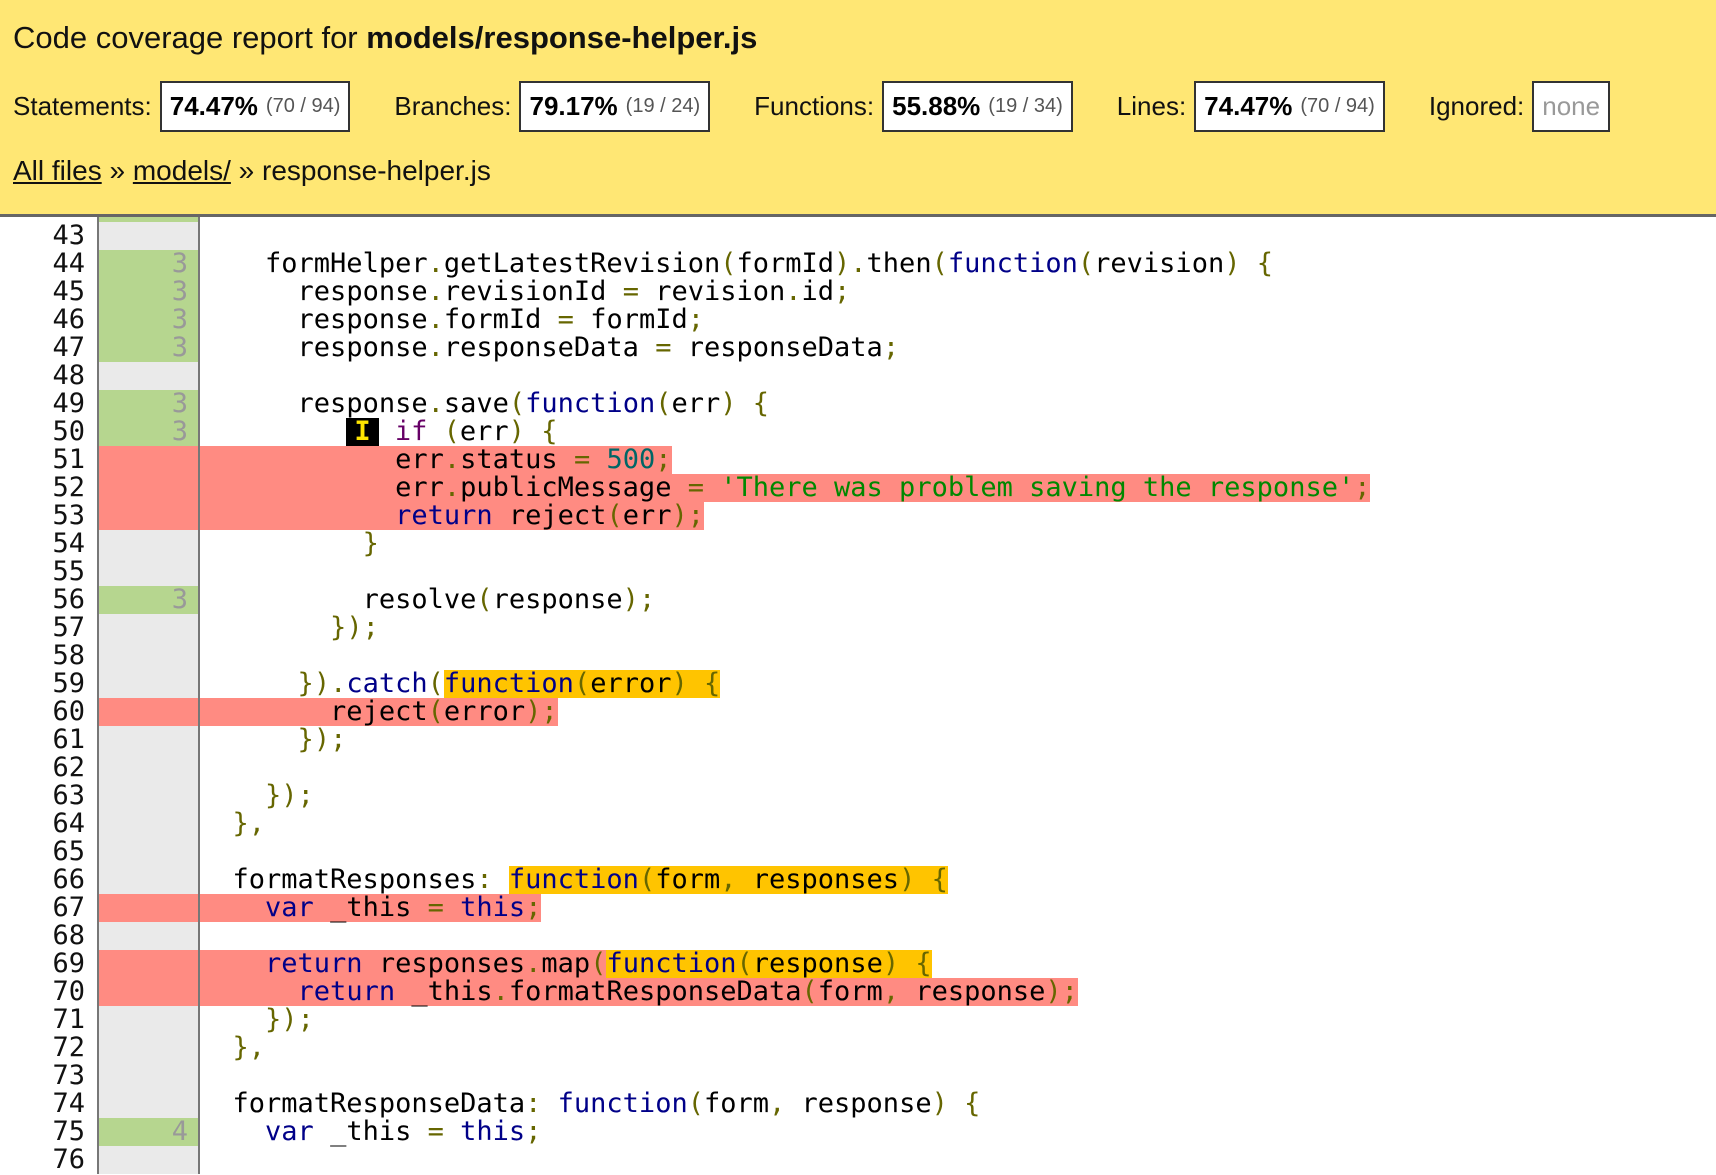 The width and height of the screenshot is (1716, 1175). What do you see at coordinates (858, 404) in the screenshot?
I see `code-line: 49 3 response.save(function(err) {` at bounding box center [858, 404].